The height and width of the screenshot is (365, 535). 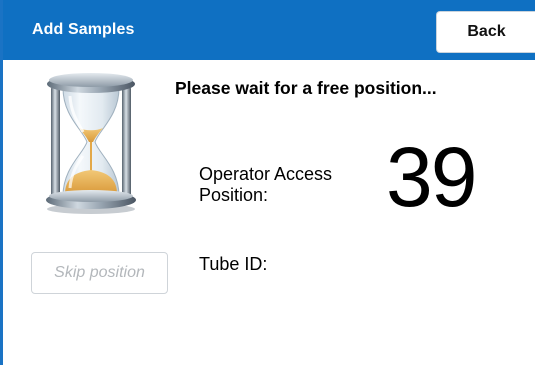 What do you see at coordinates (233, 264) in the screenshot?
I see `tube-id-label: Tube ID:` at bounding box center [233, 264].